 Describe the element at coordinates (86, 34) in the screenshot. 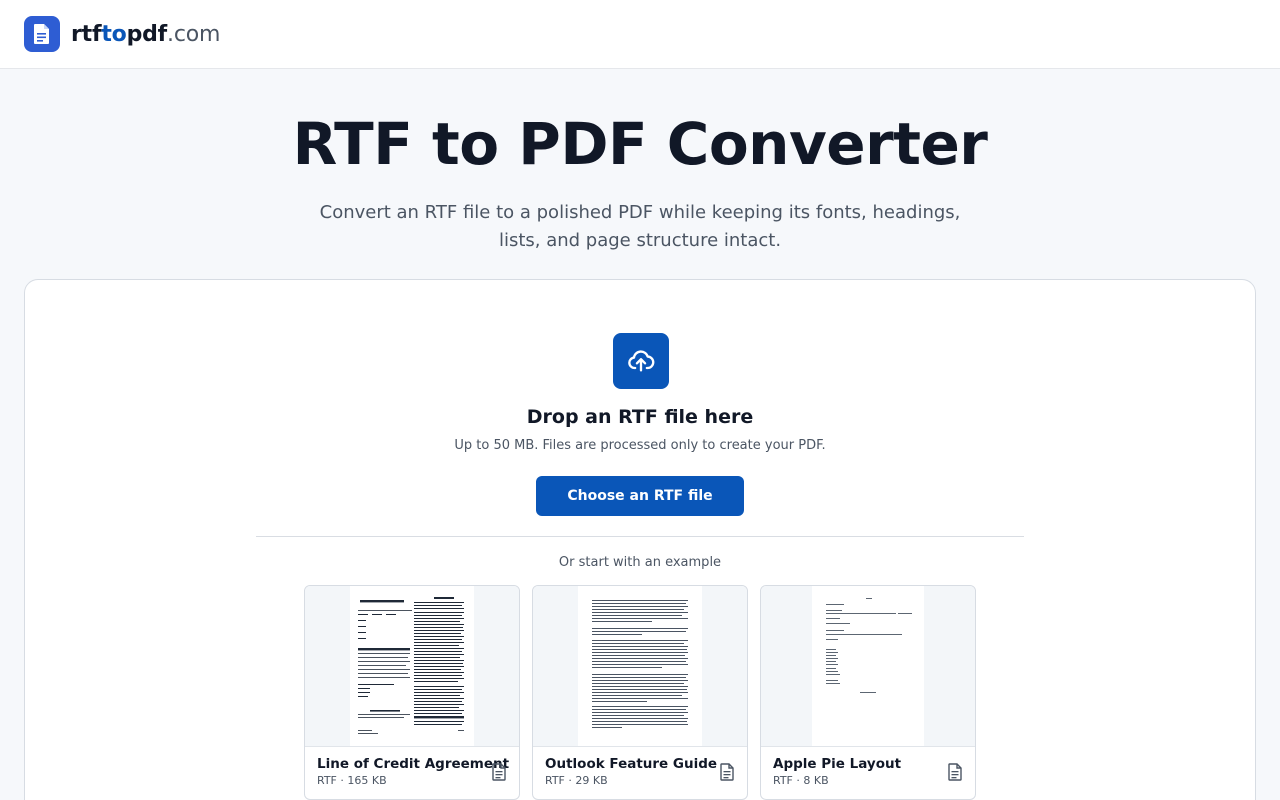

I see `logo-part-rtf: rtf` at that location.